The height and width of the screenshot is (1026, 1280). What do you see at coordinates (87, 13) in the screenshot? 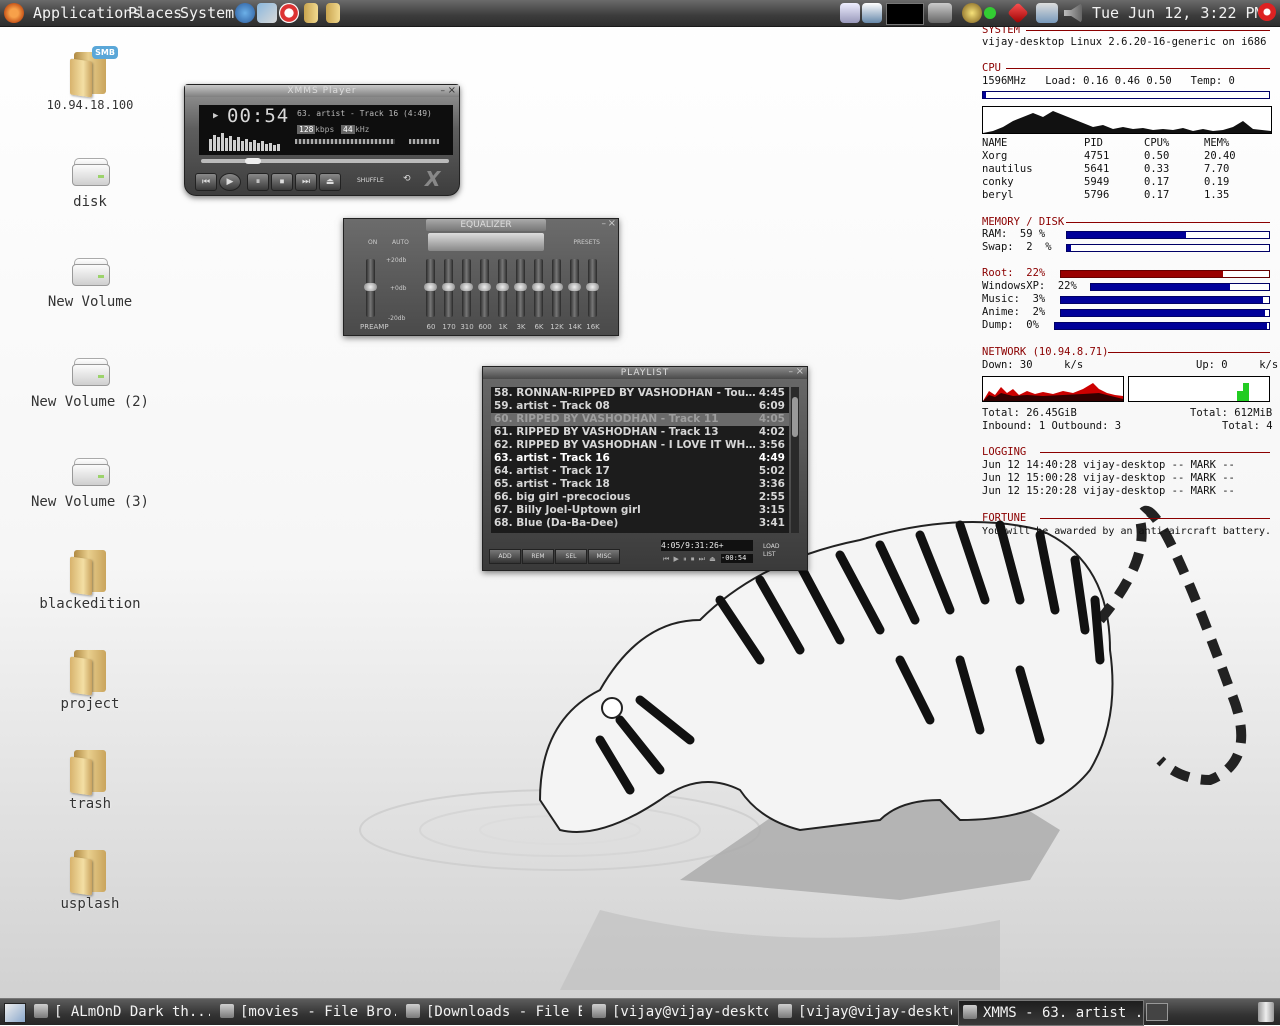
I see `applications-menu: Applications` at bounding box center [87, 13].